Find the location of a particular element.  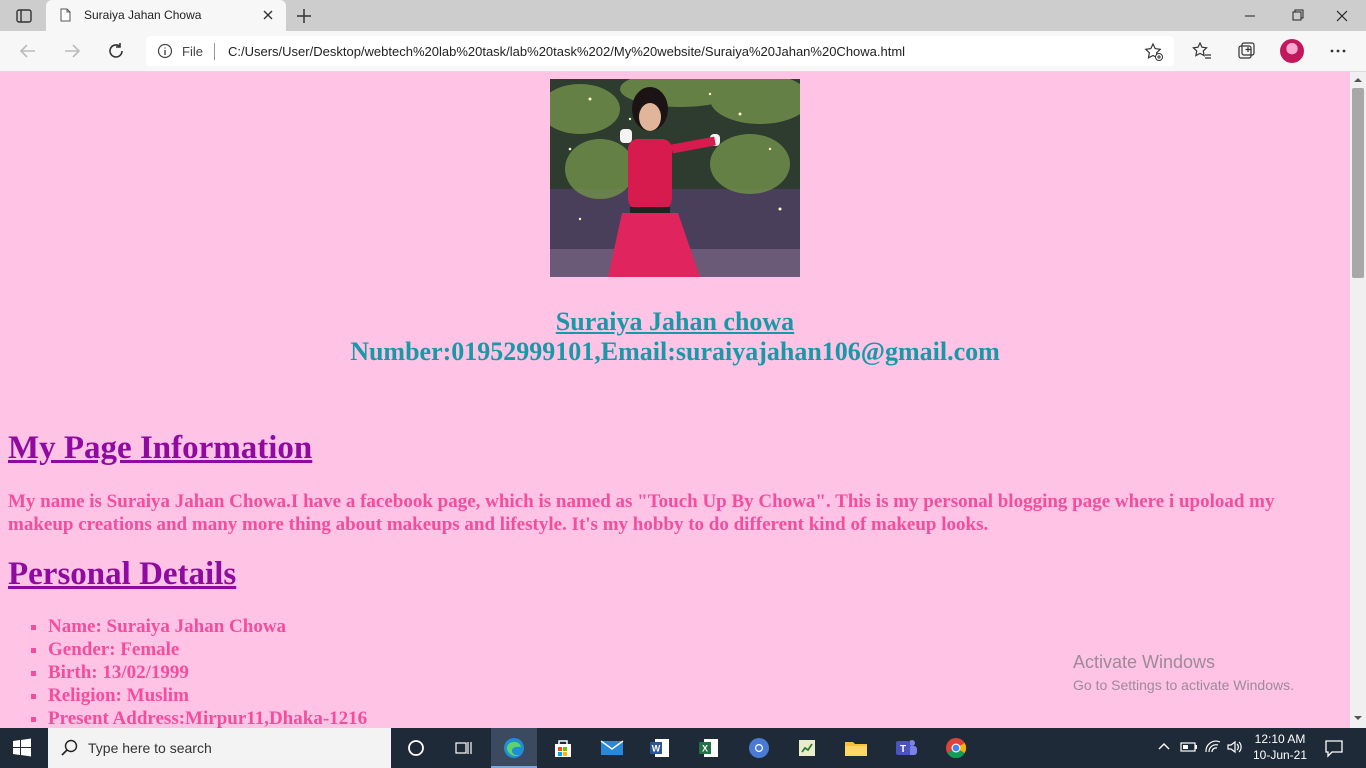

scrollbar-thumb is located at coordinates (1358, 183).